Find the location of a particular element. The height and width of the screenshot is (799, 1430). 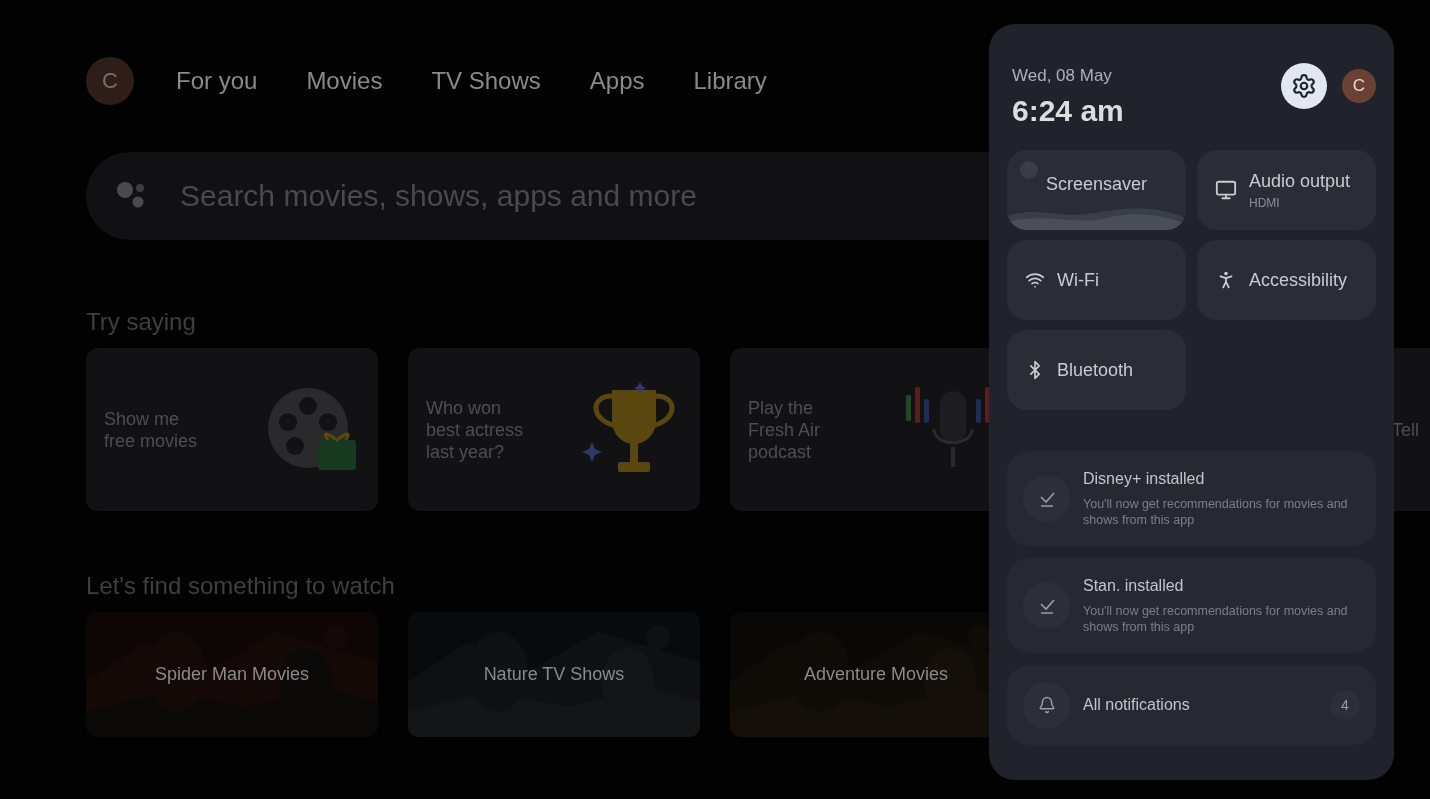

notification-title: Disney+ installed is located at coordinates (1144, 478).